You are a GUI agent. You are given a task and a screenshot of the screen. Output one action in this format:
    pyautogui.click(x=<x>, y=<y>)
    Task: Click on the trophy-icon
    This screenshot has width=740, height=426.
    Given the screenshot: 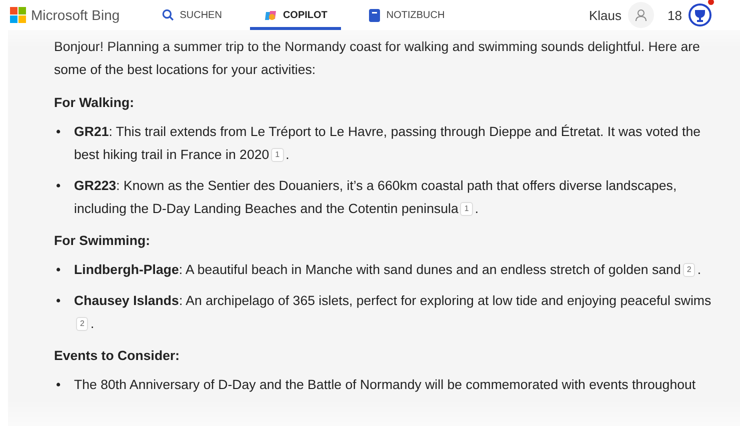 What is the action you would take?
    pyautogui.click(x=700, y=15)
    